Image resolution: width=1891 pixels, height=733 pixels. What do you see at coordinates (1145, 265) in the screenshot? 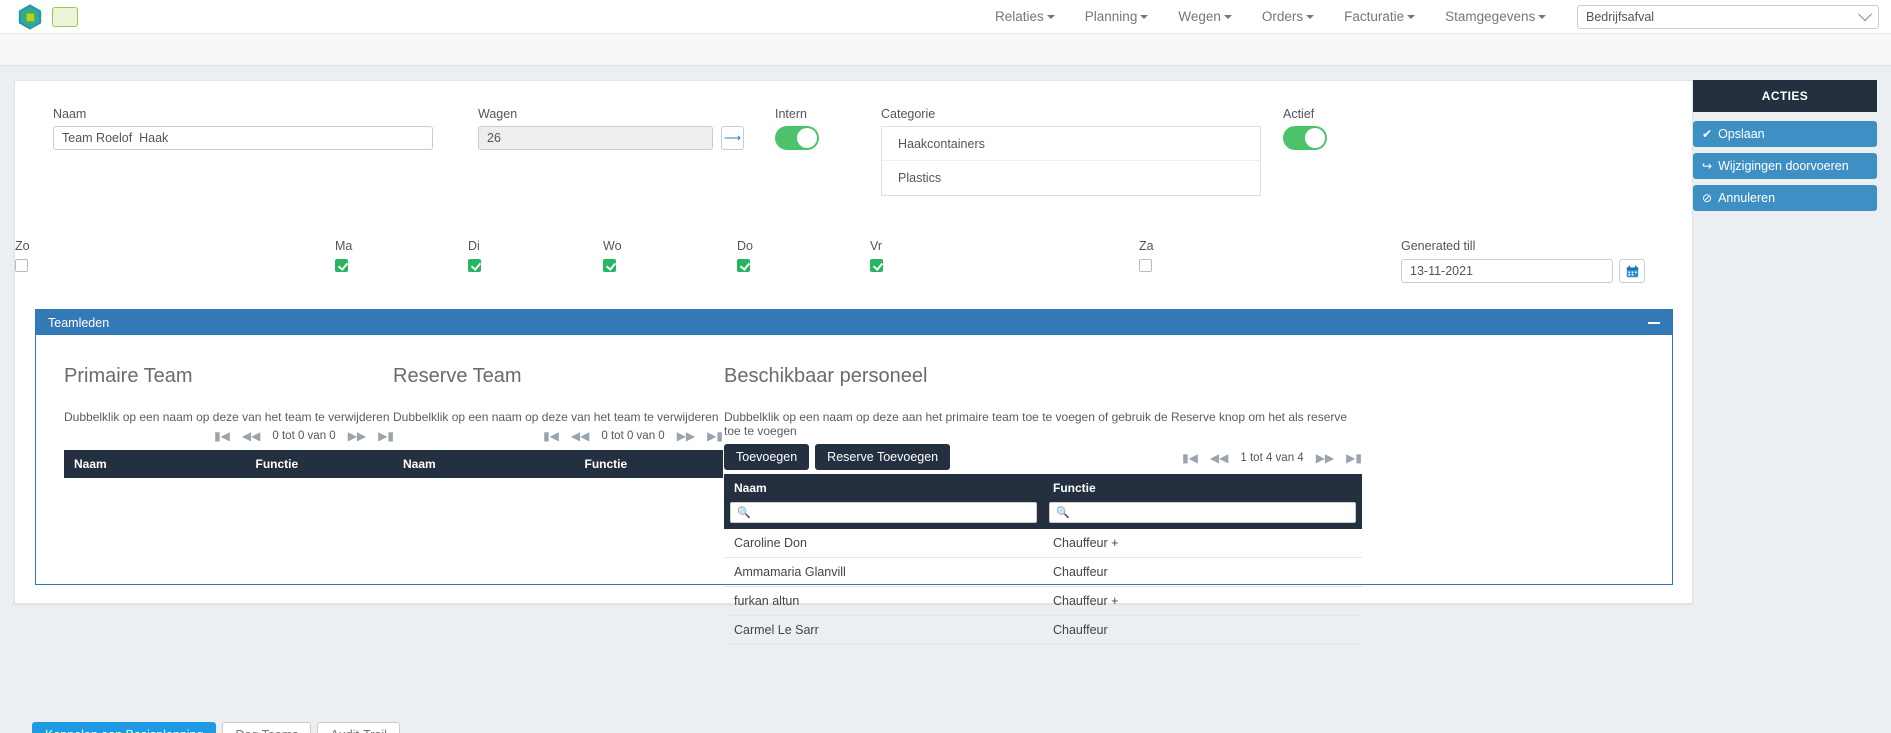
I see `day-checkbox-za` at bounding box center [1145, 265].